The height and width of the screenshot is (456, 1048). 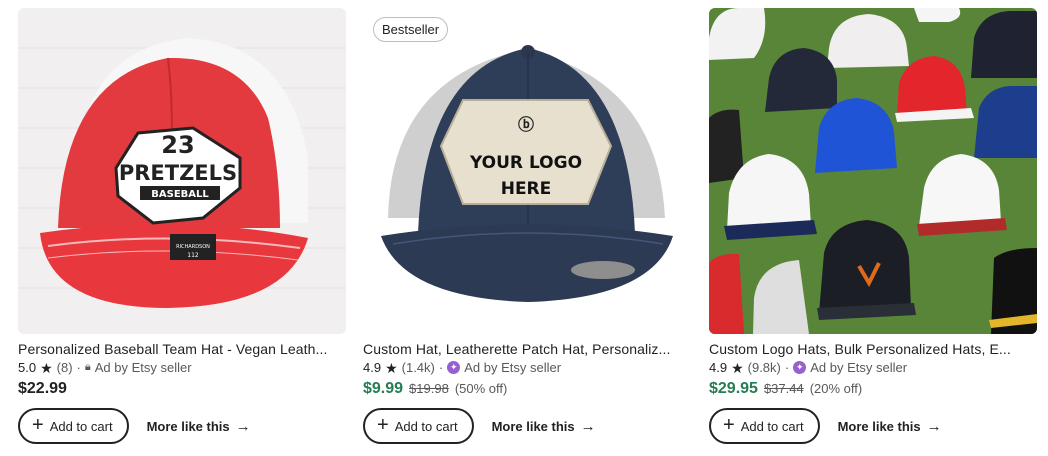 What do you see at coordinates (783, 388) in the screenshot?
I see `original-price: $37.44` at bounding box center [783, 388].